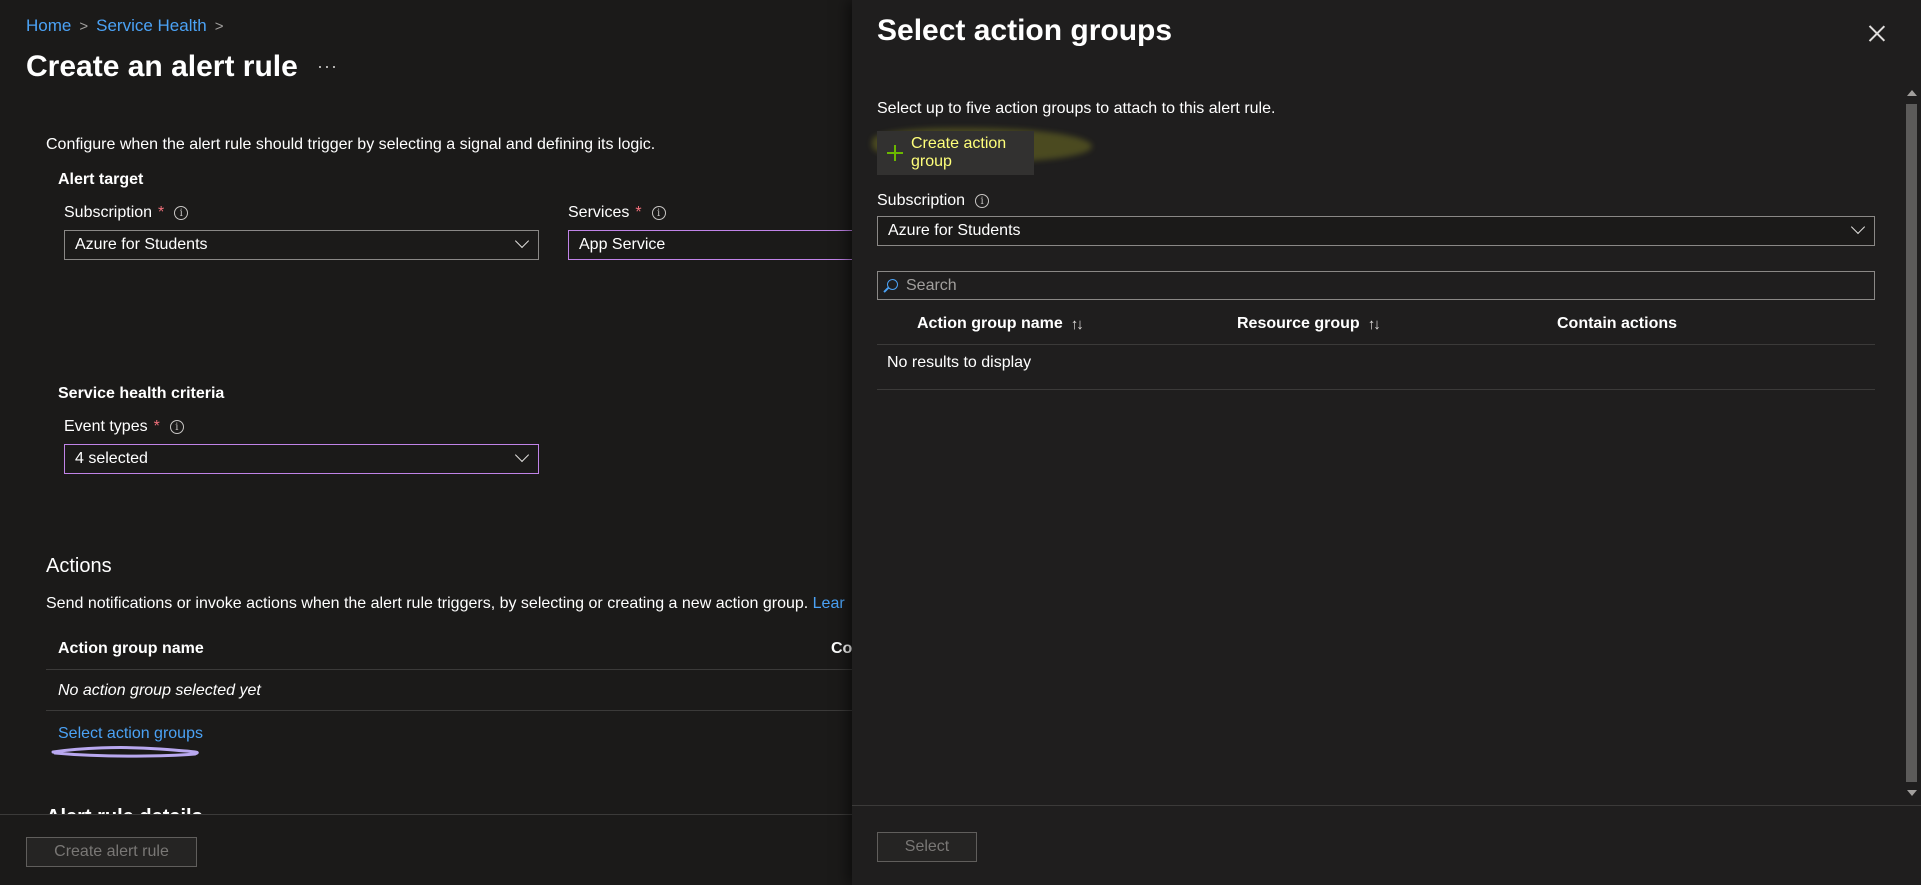 This screenshot has width=1921, height=885. What do you see at coordinates (1376, 368) in the screenshot?
I see `table-row: No results to display` at bounding box center [1376, 368].